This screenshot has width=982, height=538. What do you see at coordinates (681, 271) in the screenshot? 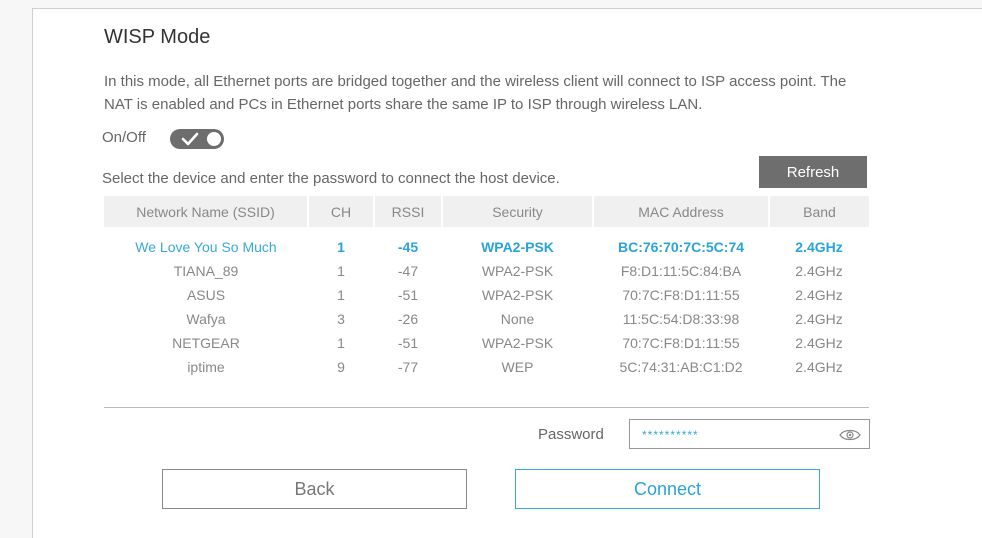
I see `cell-mac: F8:D1:11:5C:84:BA` at bounding box center [681, 271].